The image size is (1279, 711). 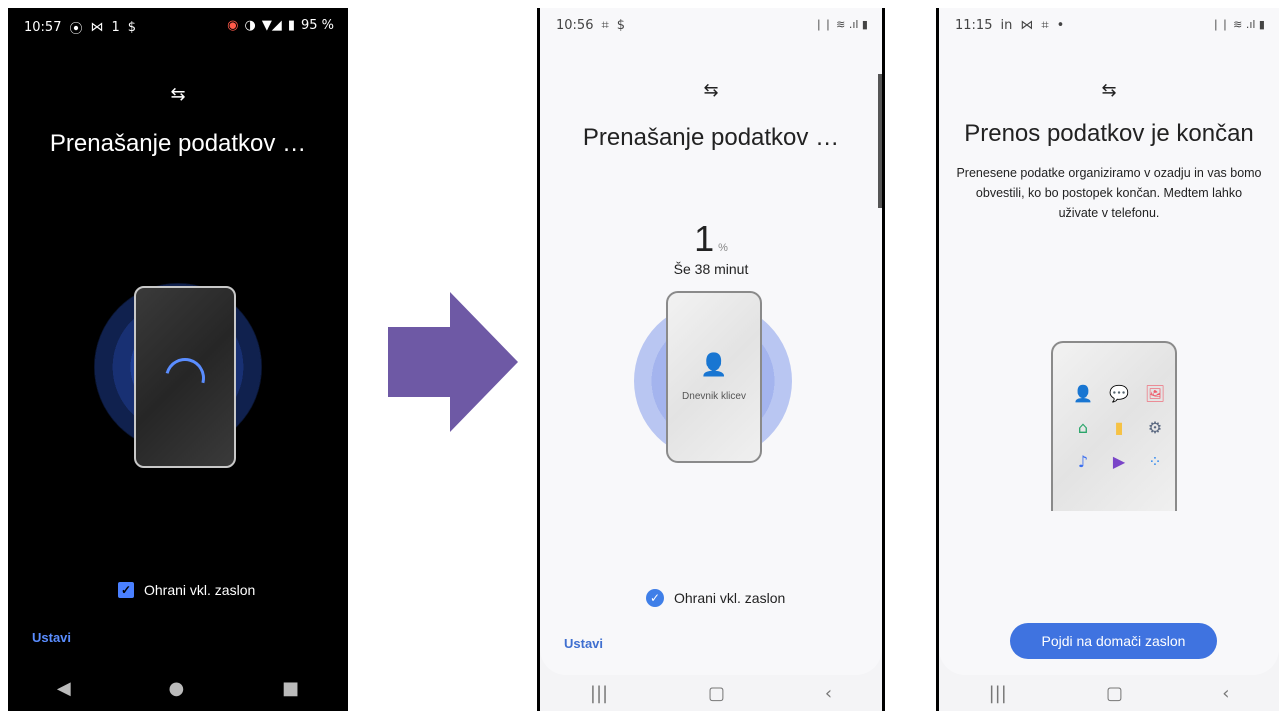 What do you see at coordinates (1155, 461) in the screenshot?
I see `apps-app-icon: ⁘` at bounding box center [1155, 461].